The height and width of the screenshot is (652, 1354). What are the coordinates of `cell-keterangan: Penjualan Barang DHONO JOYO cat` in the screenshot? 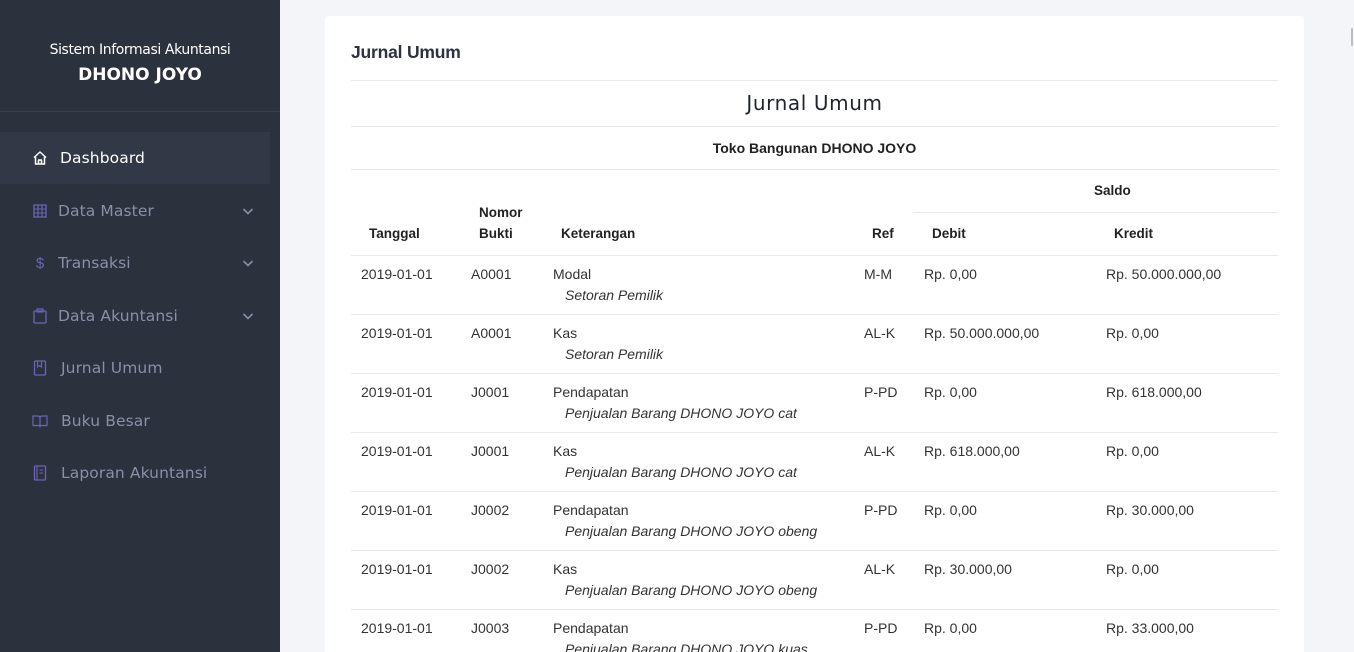 It's located at (681, 472).